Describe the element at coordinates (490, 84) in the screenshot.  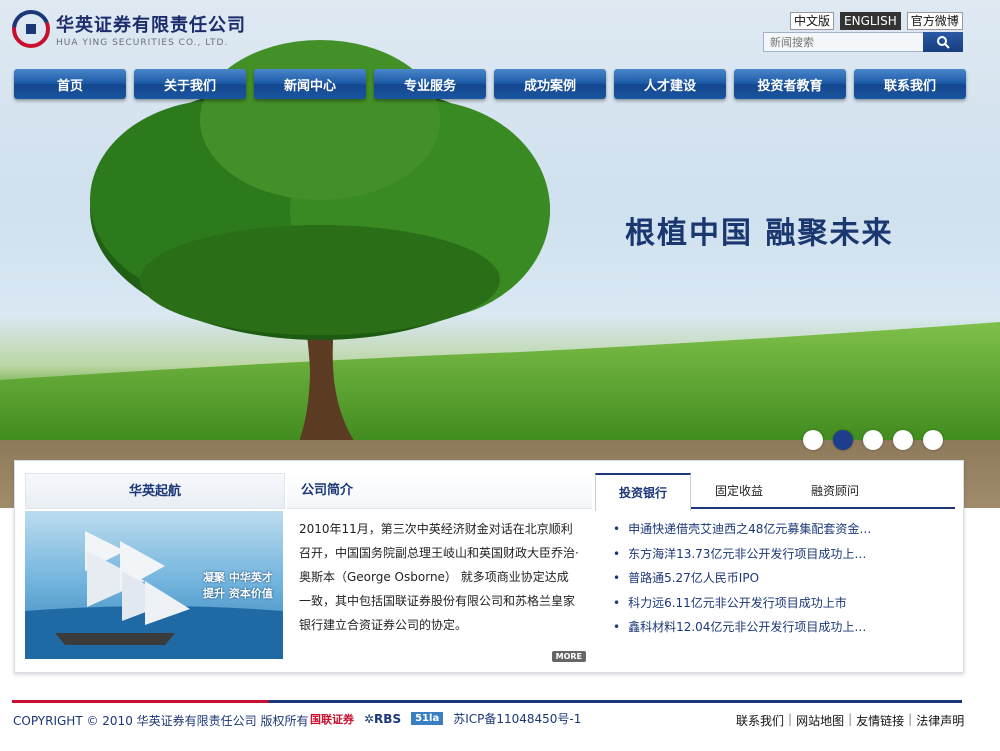
I see `main-nav: 首页 关于我们 新闻中心 专业服务 成功案例 人才建设 投资者教育 联系我们` at that location.